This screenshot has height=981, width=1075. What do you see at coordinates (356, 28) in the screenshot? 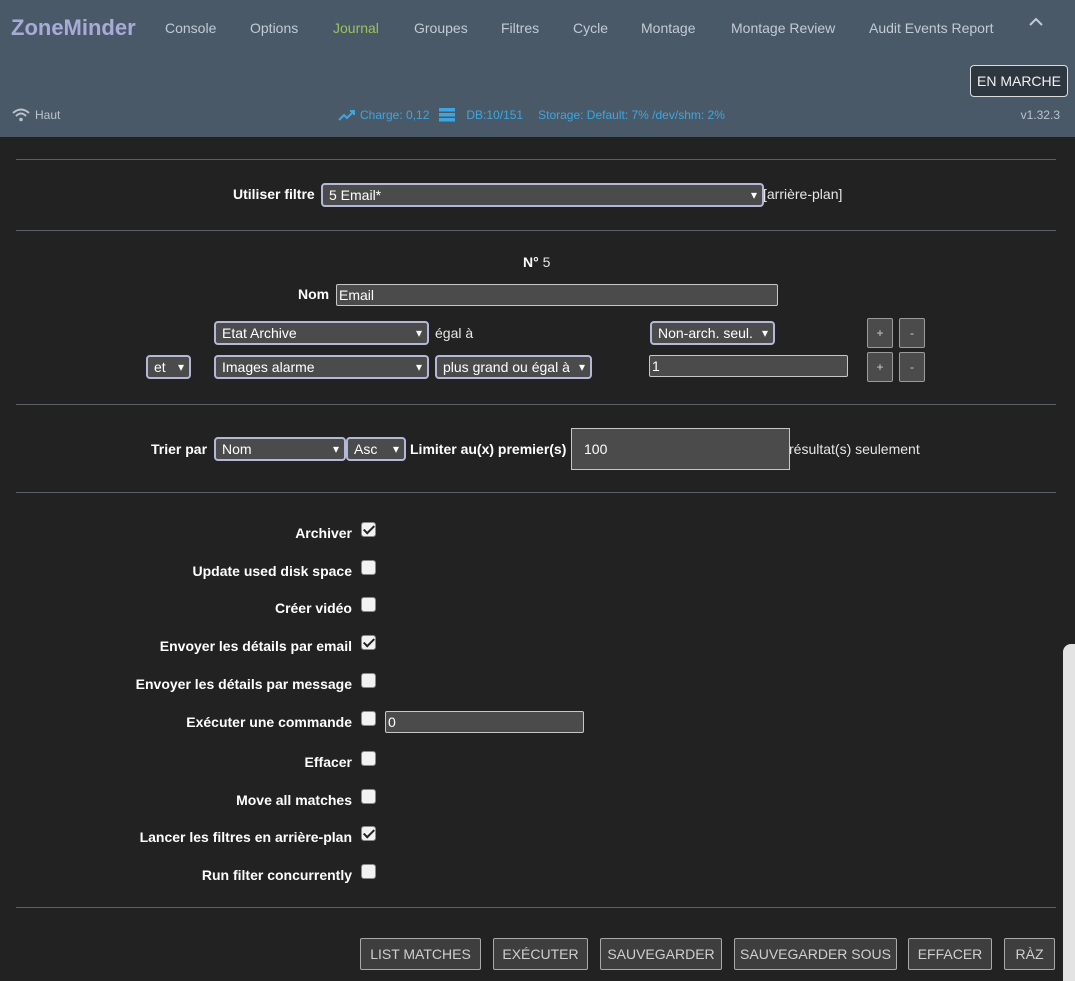
I see `nav-journal: Journal` at bounding box center [356, 28].